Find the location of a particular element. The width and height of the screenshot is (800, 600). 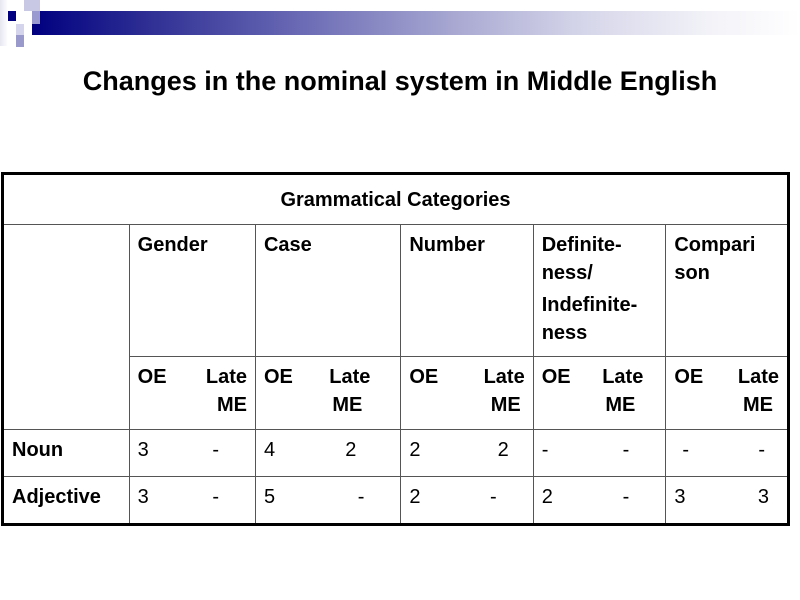

header-line: son is located at coordinates (692, 273).